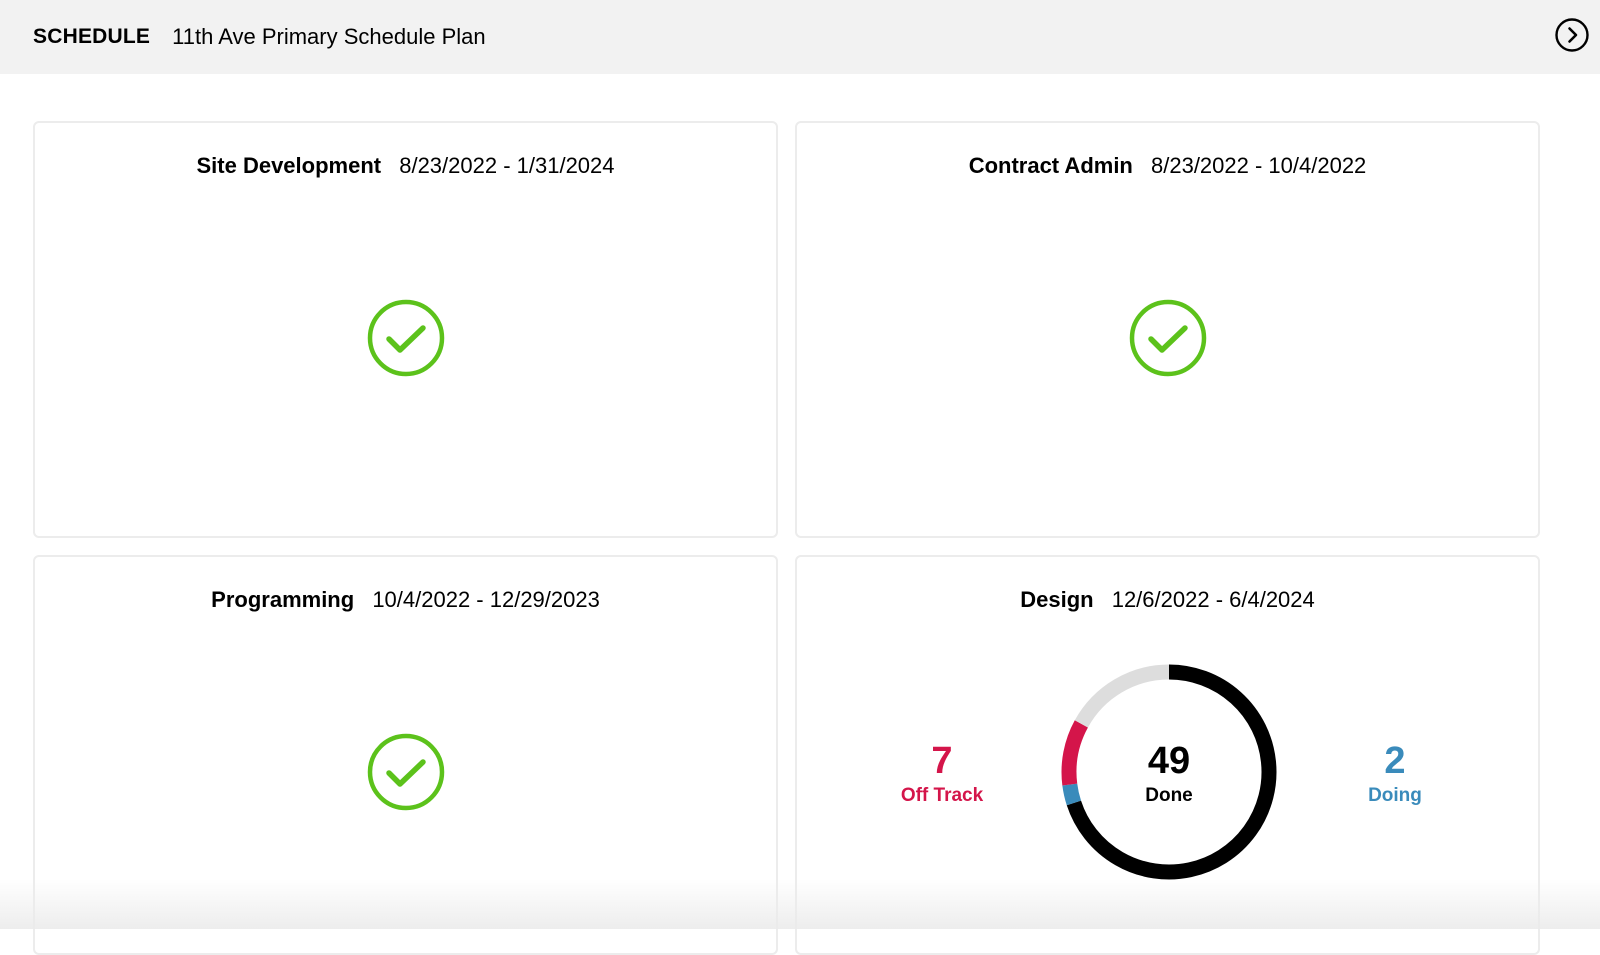 The image size is (1600, 955). I want to click on card-header: Design 12/6/2022 - 6/4/2024, so click(1167, 600).